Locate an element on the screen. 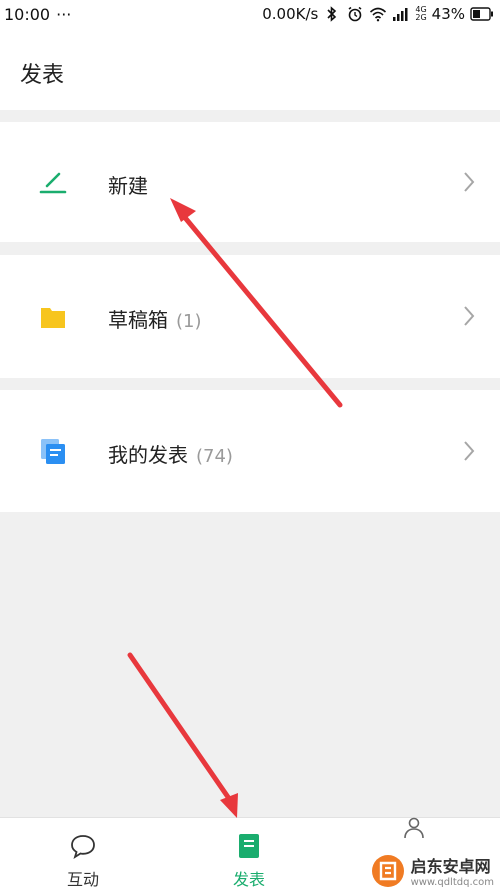 The height and width of the screenshot is (893, 500). my-posts-text: 我的发表 is located at coordinates (148, 455).